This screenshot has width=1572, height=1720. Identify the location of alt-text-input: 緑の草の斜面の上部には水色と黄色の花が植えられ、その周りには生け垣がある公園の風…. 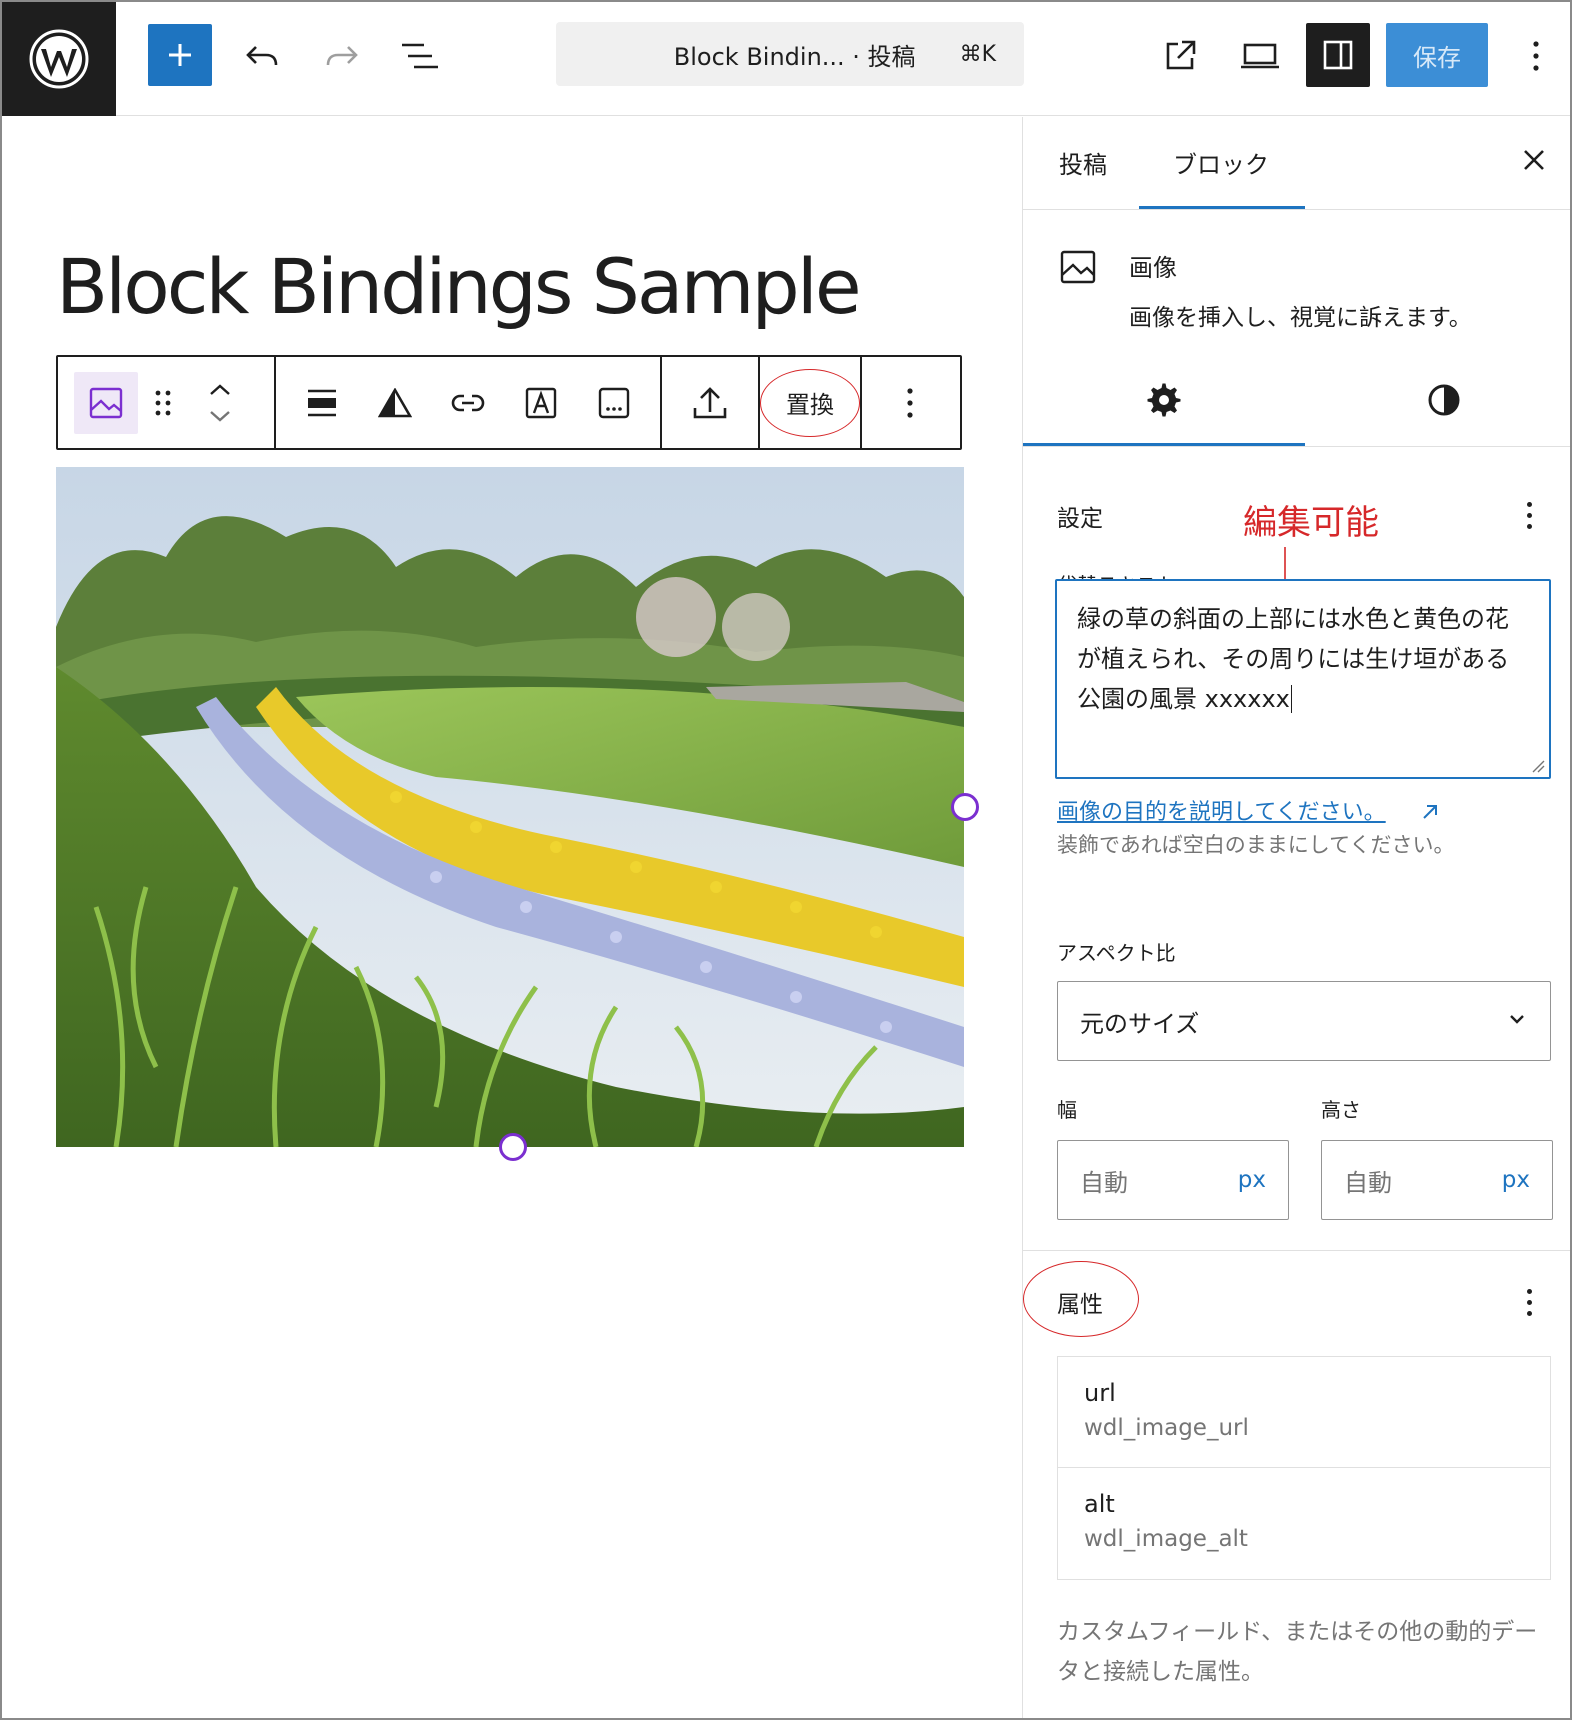
(1303, 679).